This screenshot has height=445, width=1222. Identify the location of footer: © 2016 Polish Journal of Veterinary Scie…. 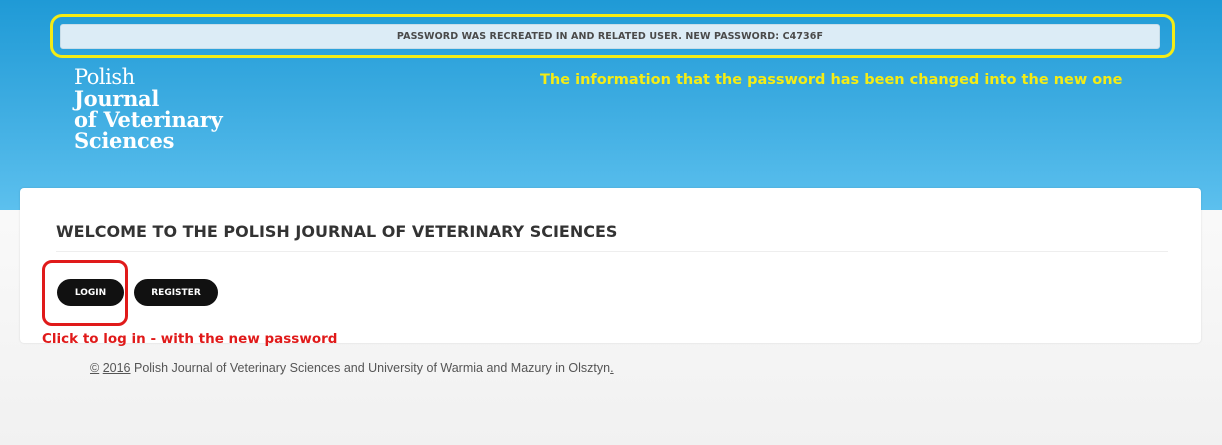
(352, 368).